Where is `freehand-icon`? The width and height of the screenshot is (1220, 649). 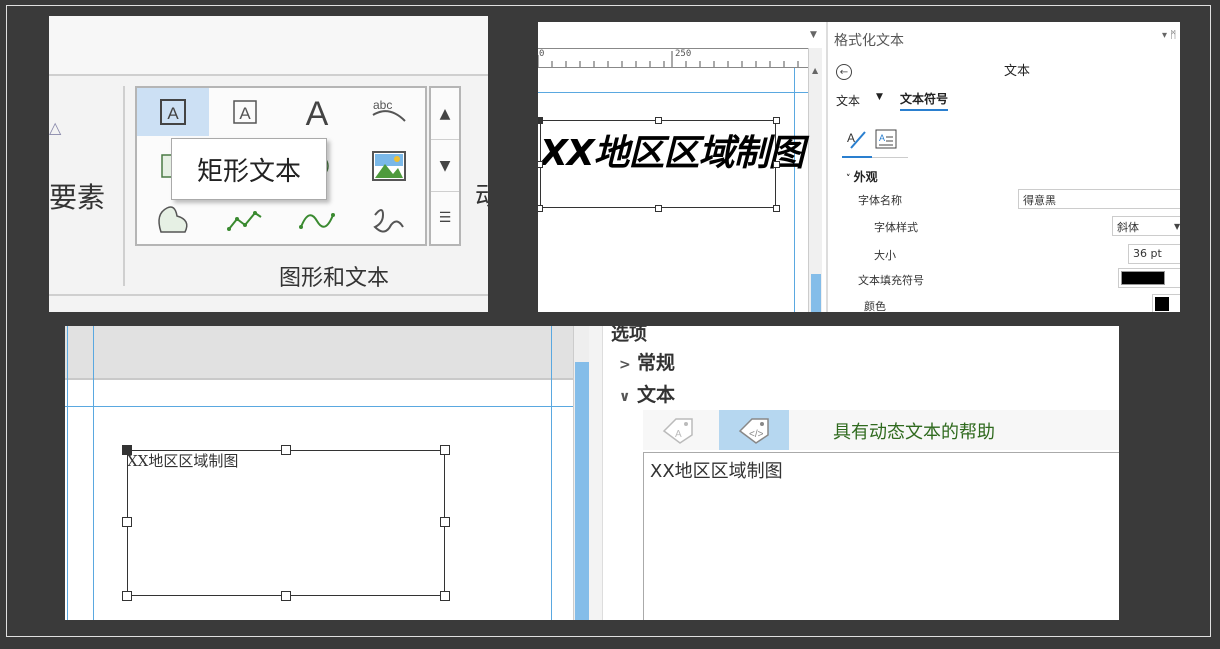 freehand-icon is located at coordinates (388, 221).